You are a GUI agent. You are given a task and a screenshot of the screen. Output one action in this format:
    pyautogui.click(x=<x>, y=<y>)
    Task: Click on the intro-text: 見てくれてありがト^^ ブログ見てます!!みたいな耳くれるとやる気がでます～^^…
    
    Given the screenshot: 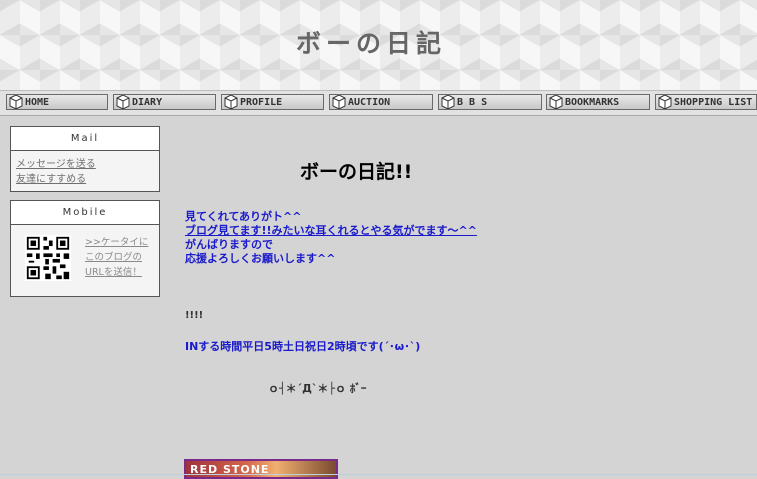 What is the action you would take?
    pyautogui.click(x=331, y=238)
    